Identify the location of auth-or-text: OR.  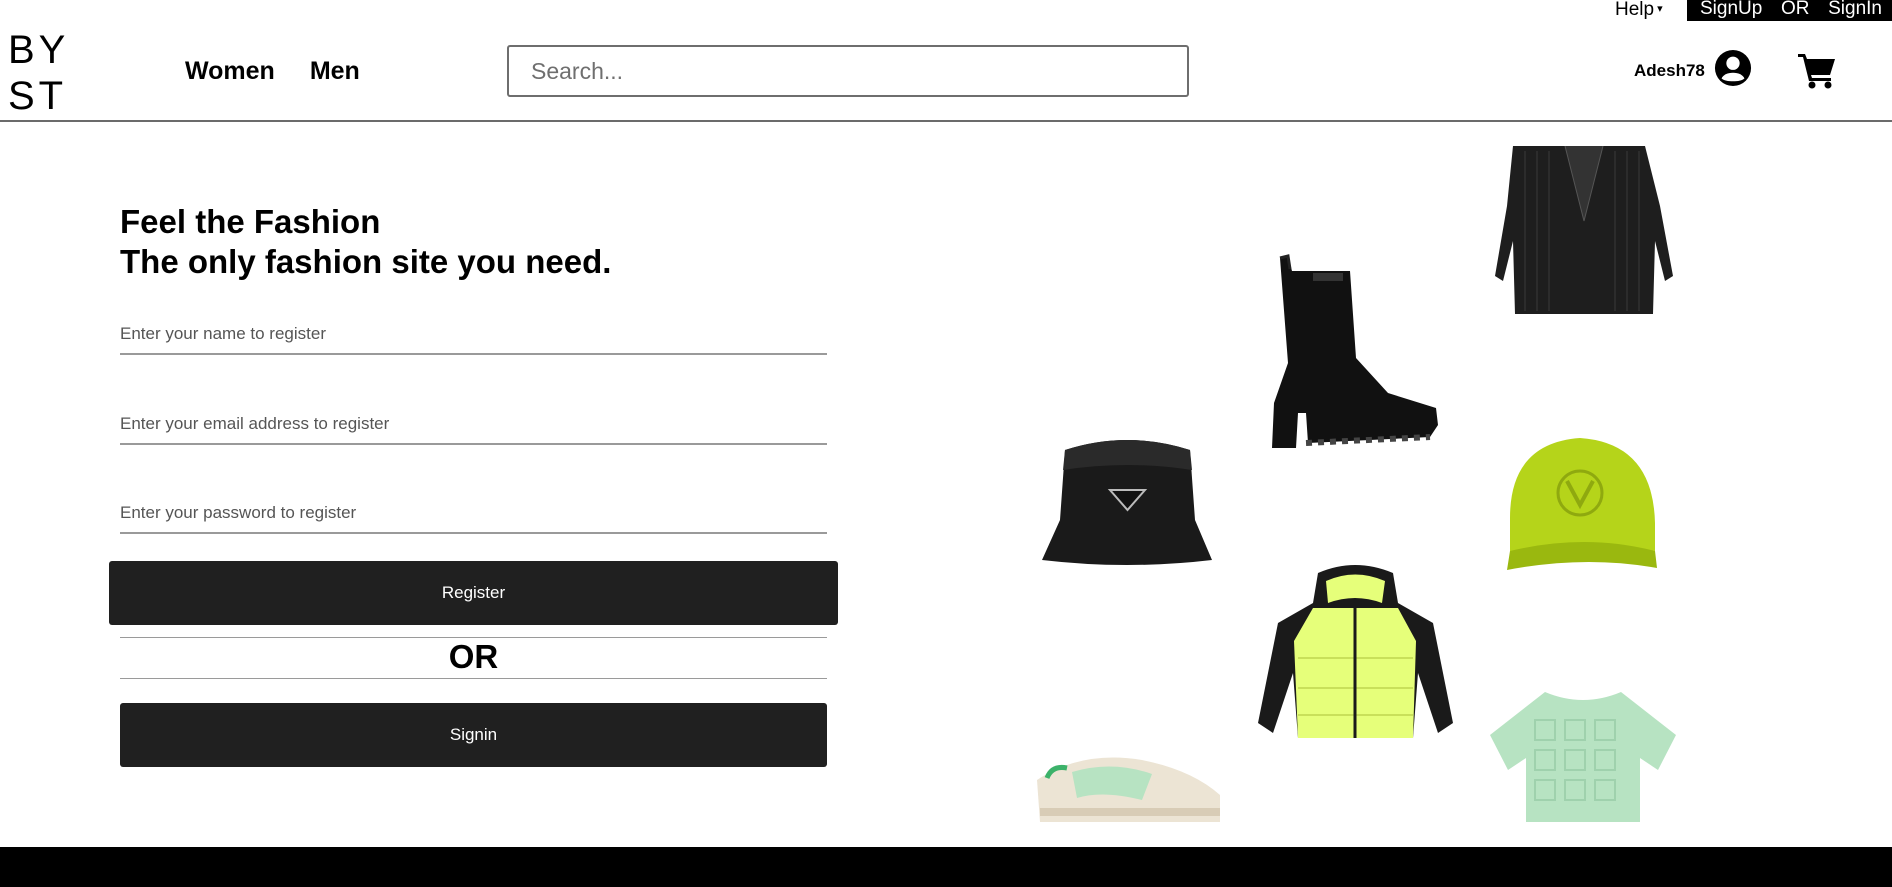
(1795, 9).